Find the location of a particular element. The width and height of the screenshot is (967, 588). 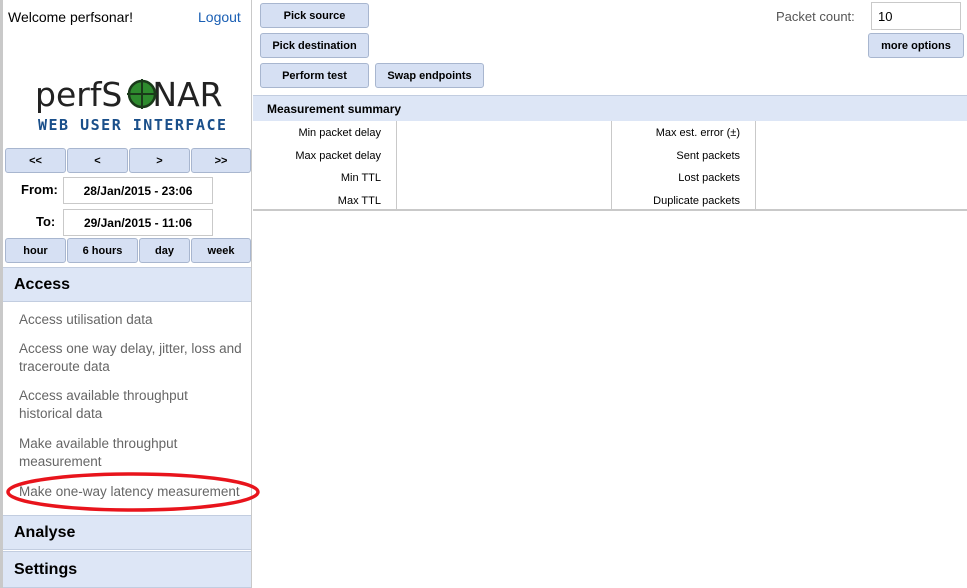

make-one-way-latency-link: Make one-way latency measurement is located at coordinates (131, 492).